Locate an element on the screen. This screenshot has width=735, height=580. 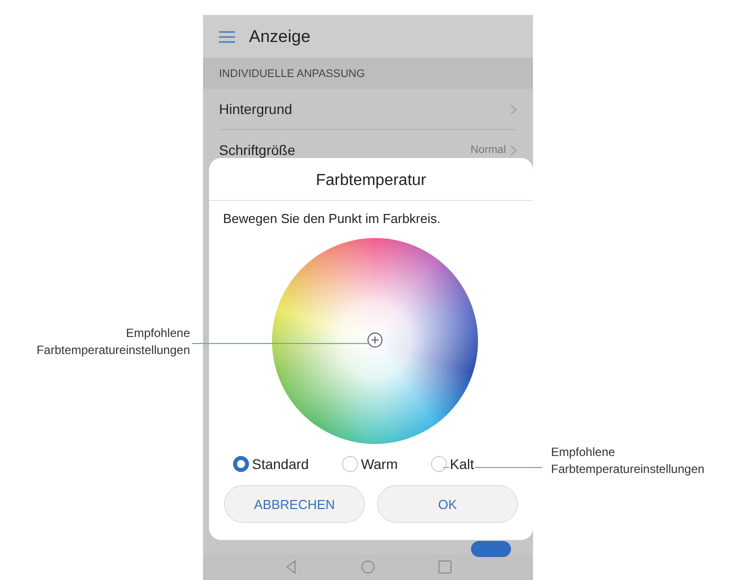
settings-row: Hintergrund is located at coordinates (368, 109).